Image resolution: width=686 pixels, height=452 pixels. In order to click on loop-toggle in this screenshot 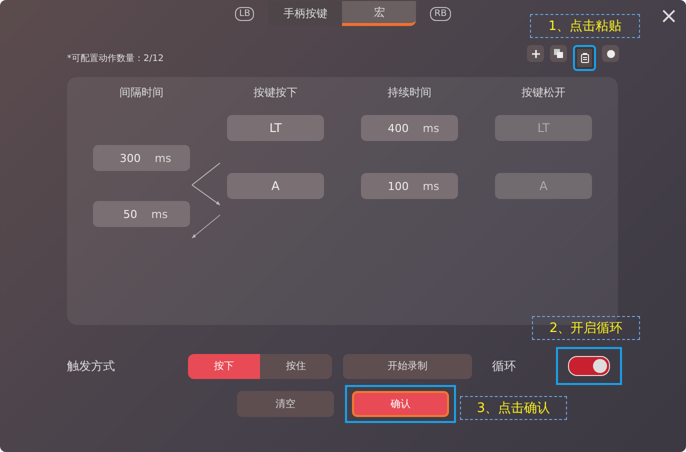, I will do `click(589, 366)`.